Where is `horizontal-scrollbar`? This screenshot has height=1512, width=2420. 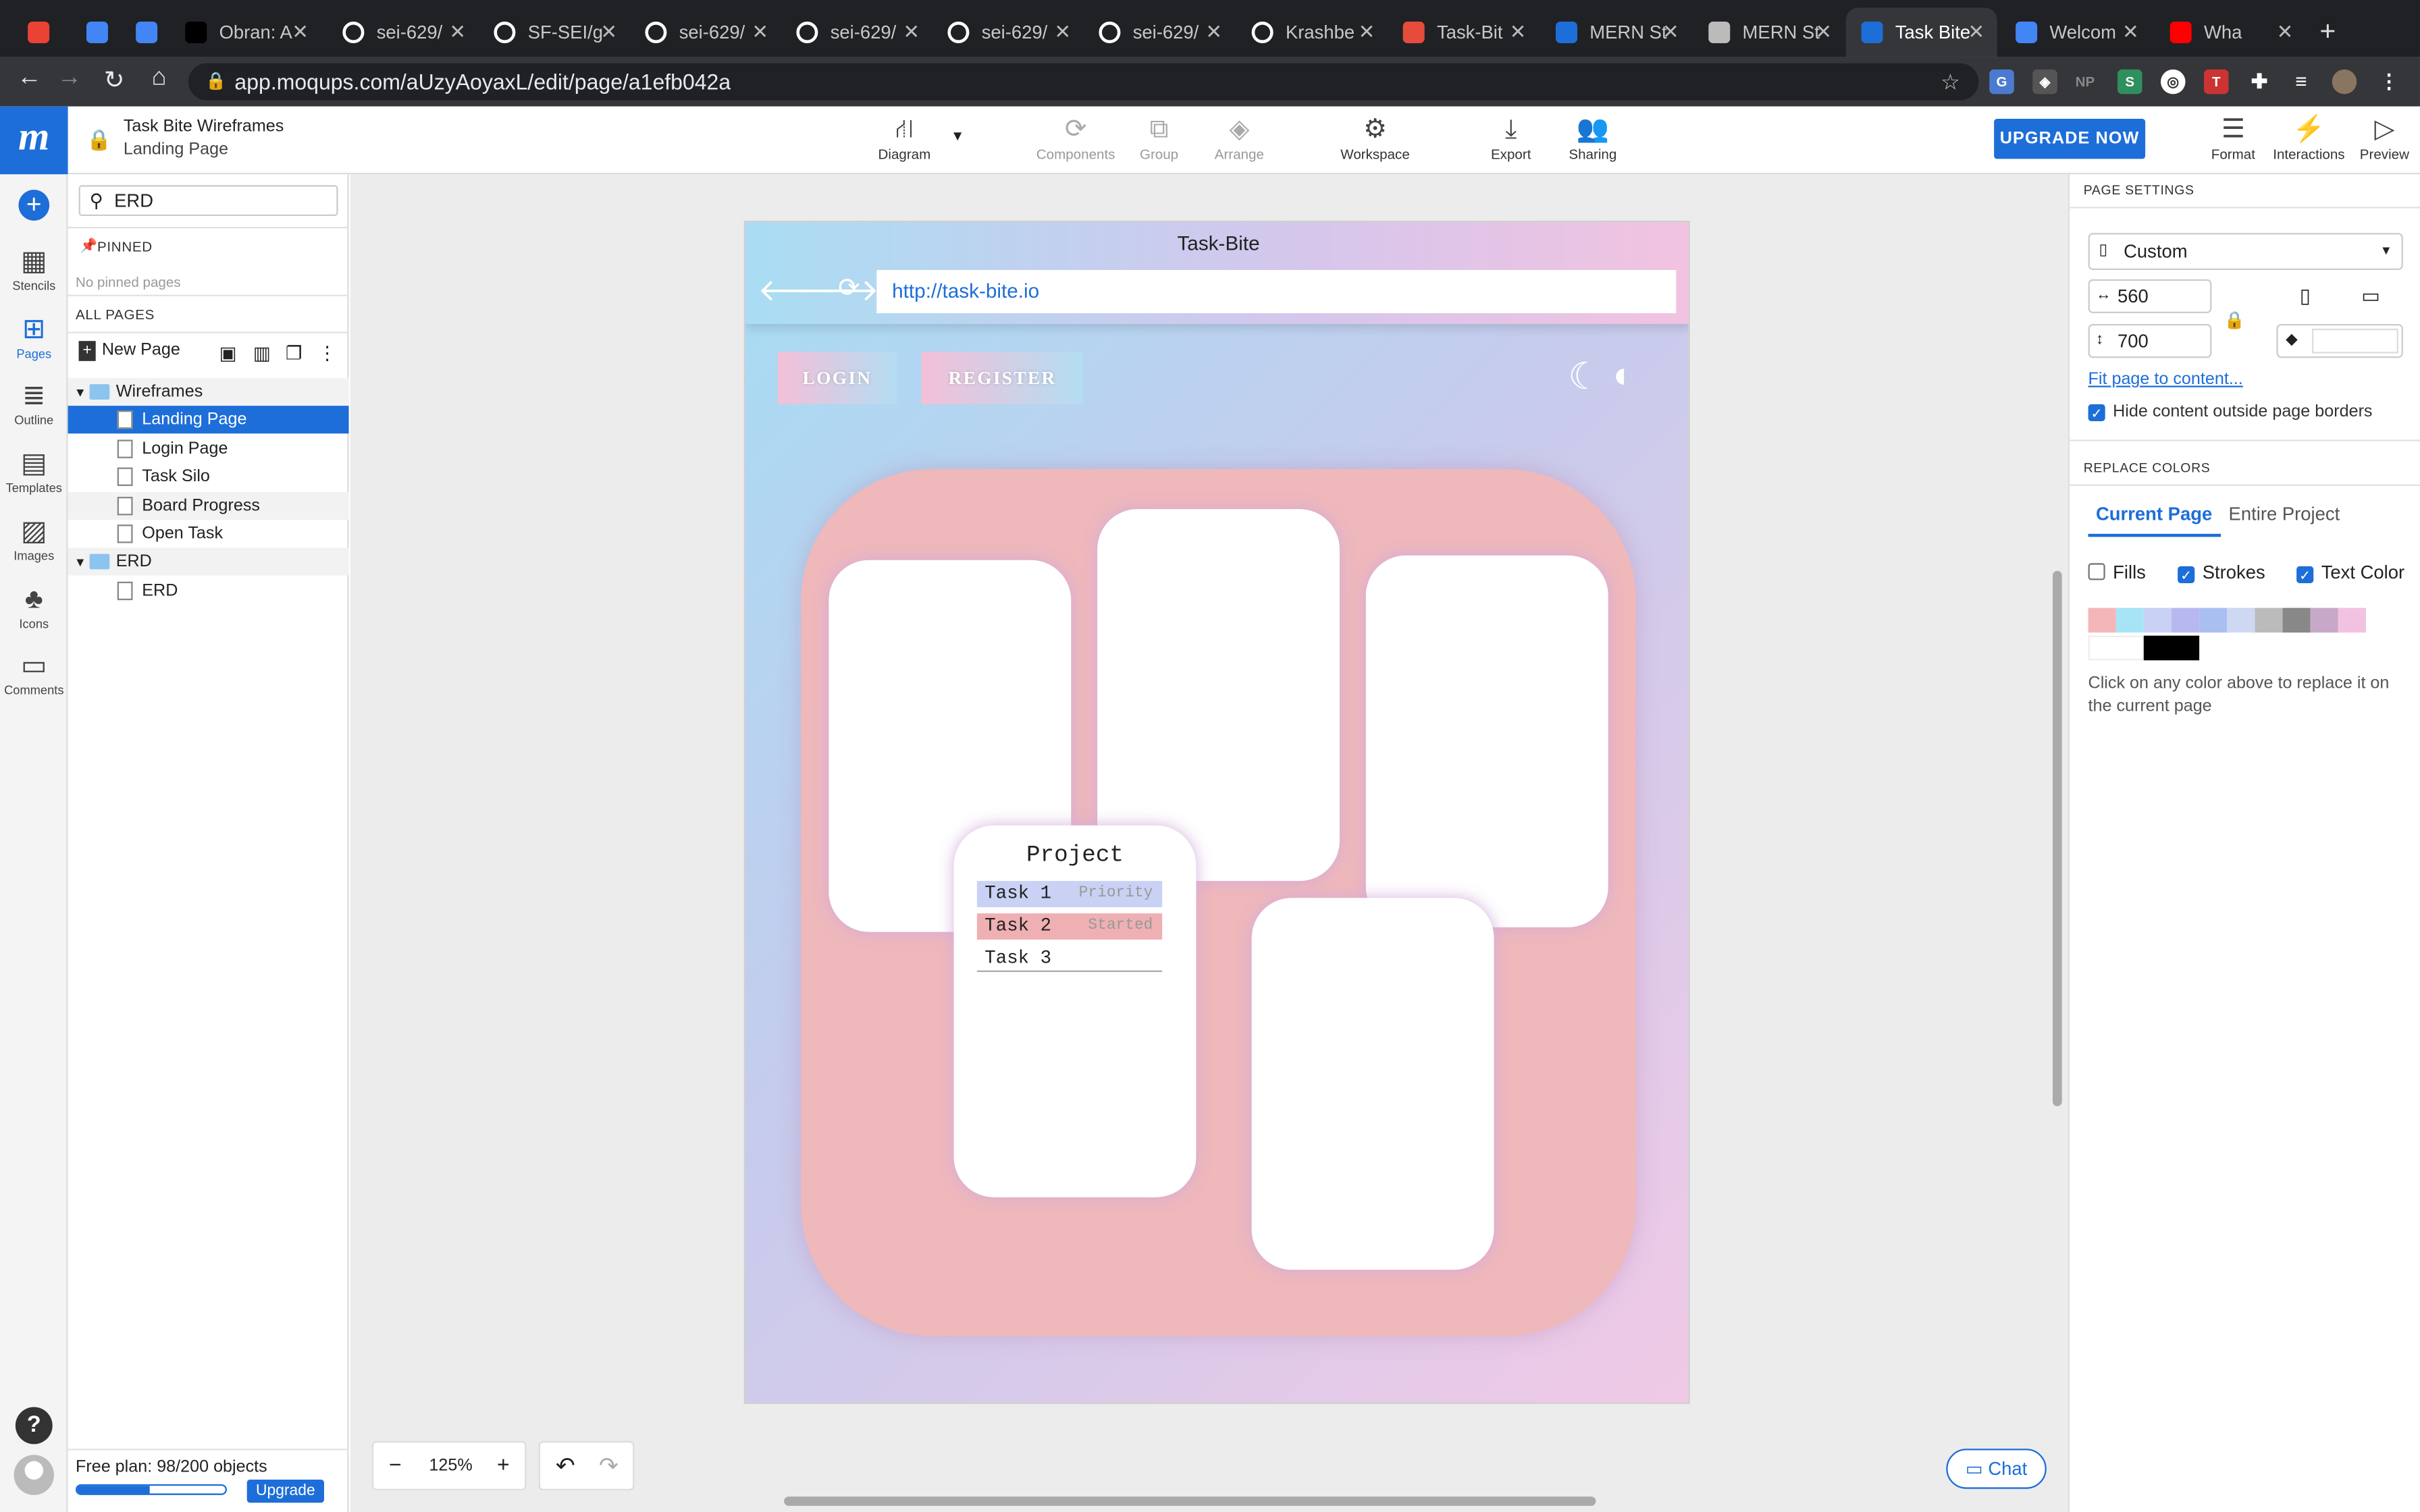 horizontal-scrollbar is located at coordinates (1190, 1501).